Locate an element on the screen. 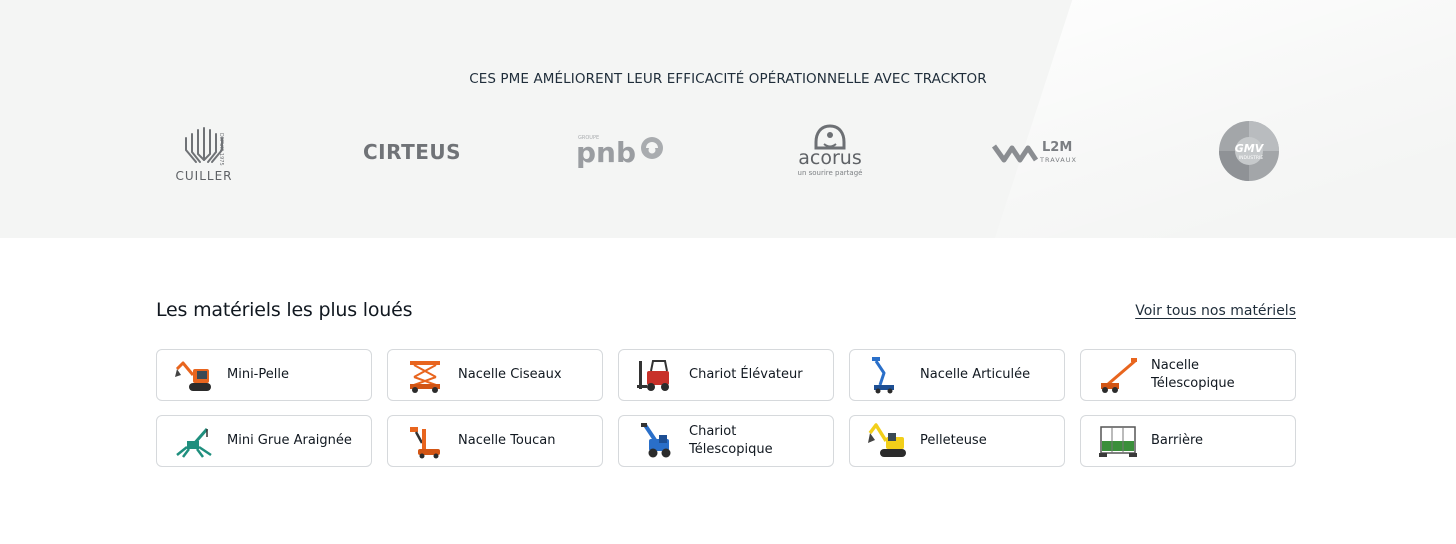  material-label: Nacelle Ciseaux is located at coordinates (510, 374).